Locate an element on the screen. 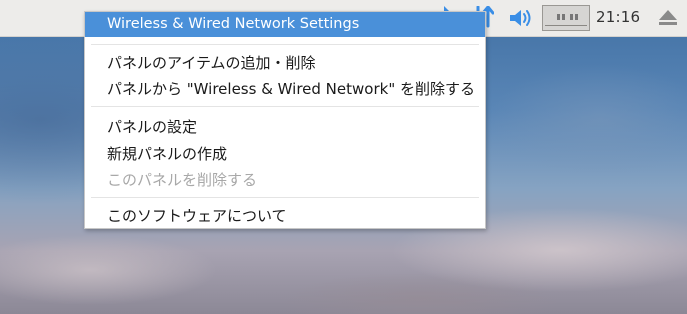 This screenshot has height=314, width=687. cpu-monitor-icon is located at coordinates (566, 18).